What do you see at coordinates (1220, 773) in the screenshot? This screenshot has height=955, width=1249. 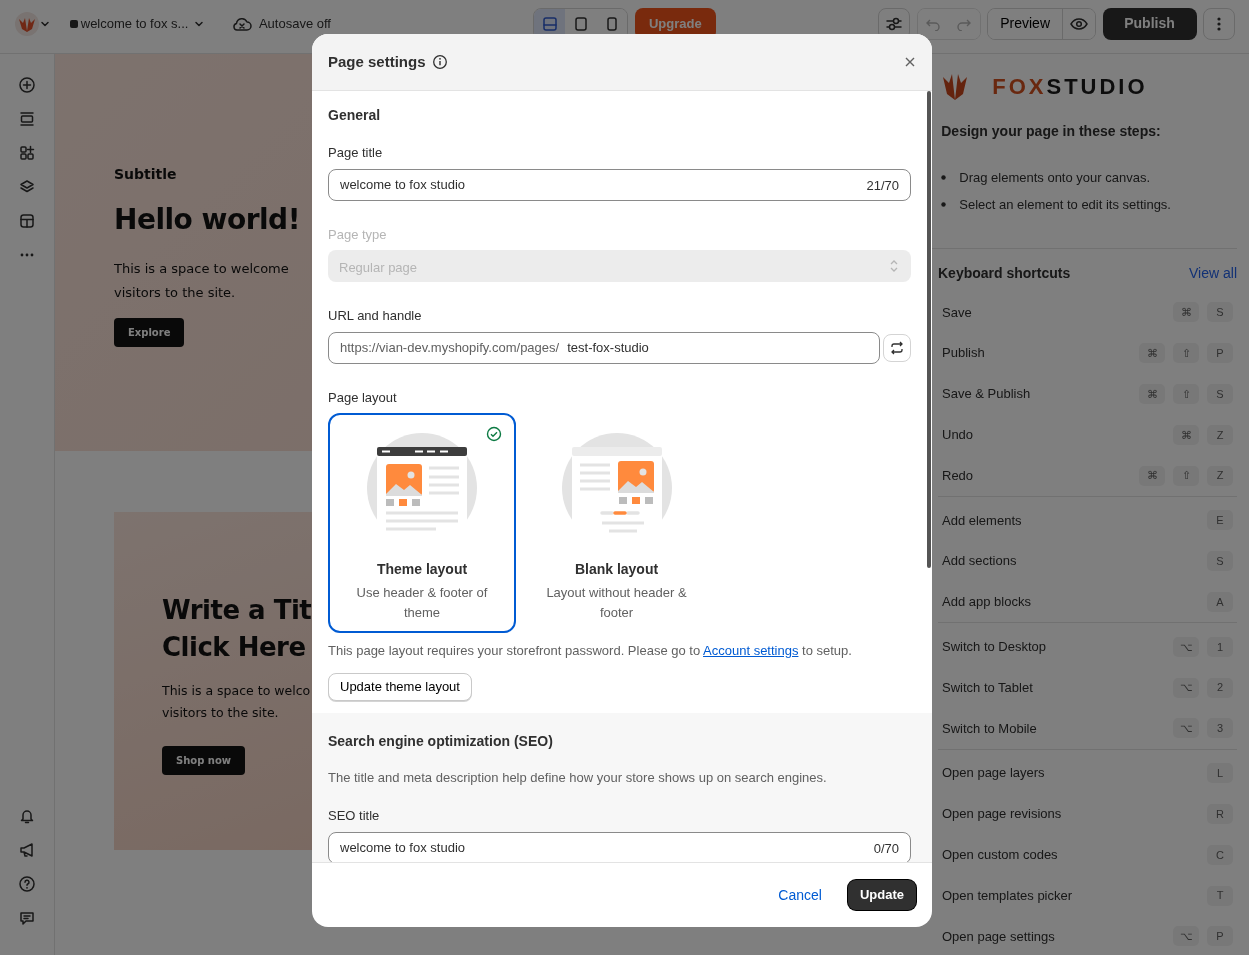 I see `key-cap: L` at bounding box center [1220, 773].